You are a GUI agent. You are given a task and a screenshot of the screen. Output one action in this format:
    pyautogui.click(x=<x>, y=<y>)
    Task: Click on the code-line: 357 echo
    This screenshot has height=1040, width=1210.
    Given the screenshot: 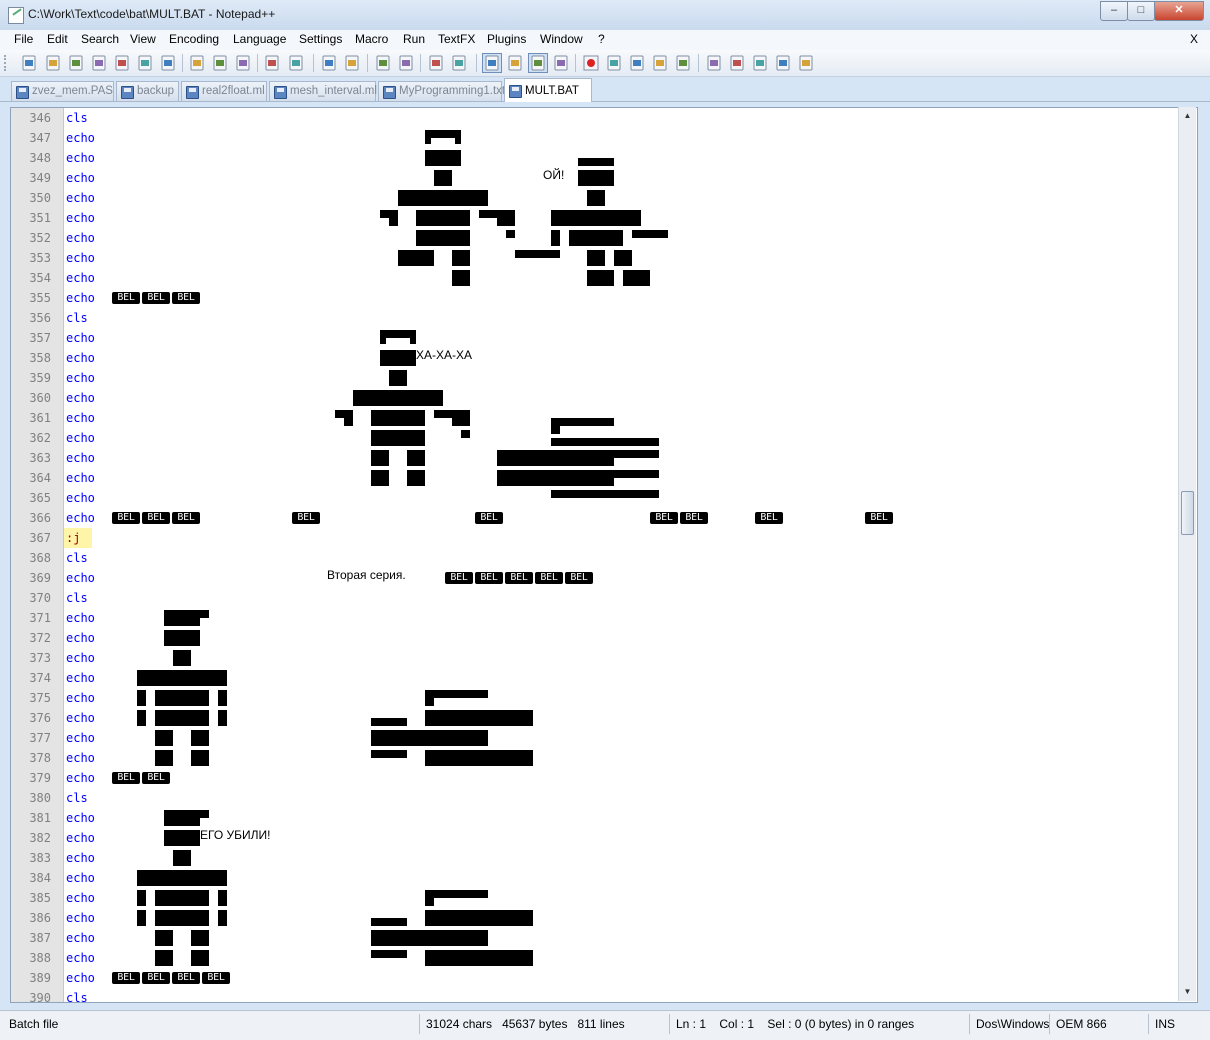 What is the action you would take?
    pyautogui.click(x=596, y=338)
    